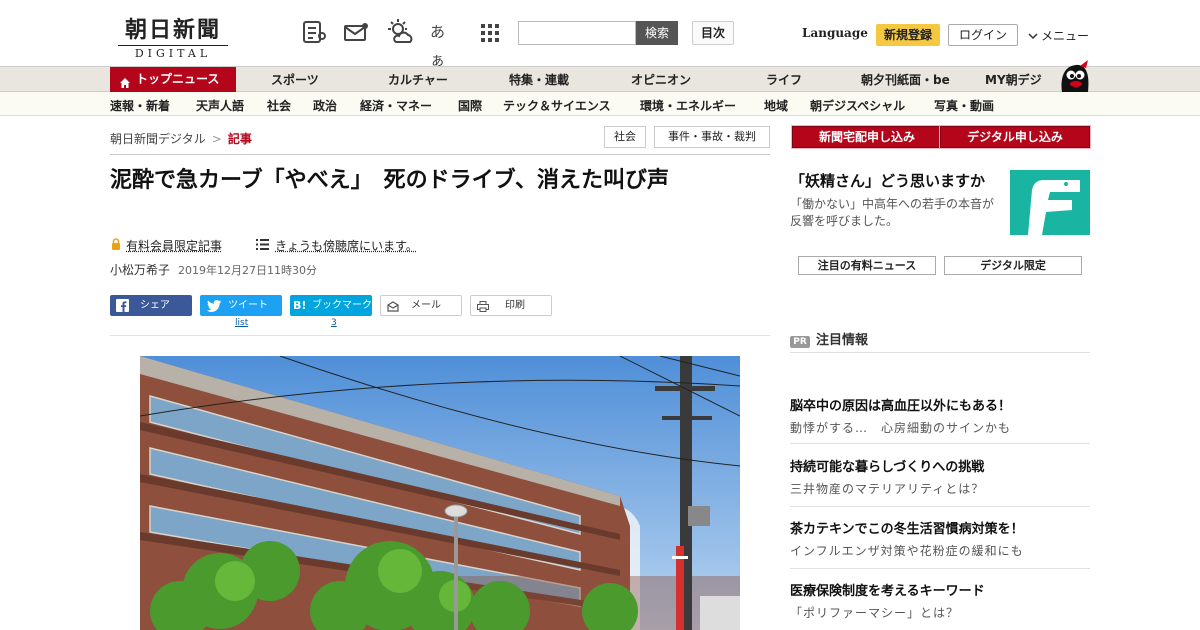 The image size is (1200, 630). Describe the element at coordinates (875, 613) in the screenshot. I see `pr-item-subtitle: 「ポリファーマシー」とは？` at that location.